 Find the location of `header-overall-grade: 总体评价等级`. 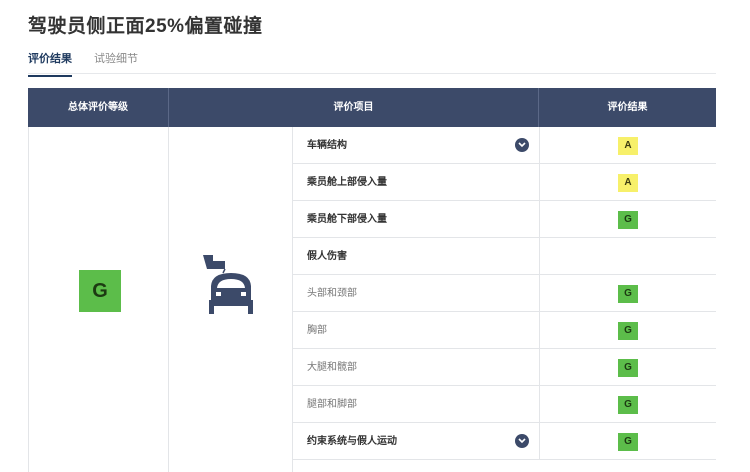

header-overall-grade: 总体评价等级 is located at coordinates (98, 107).